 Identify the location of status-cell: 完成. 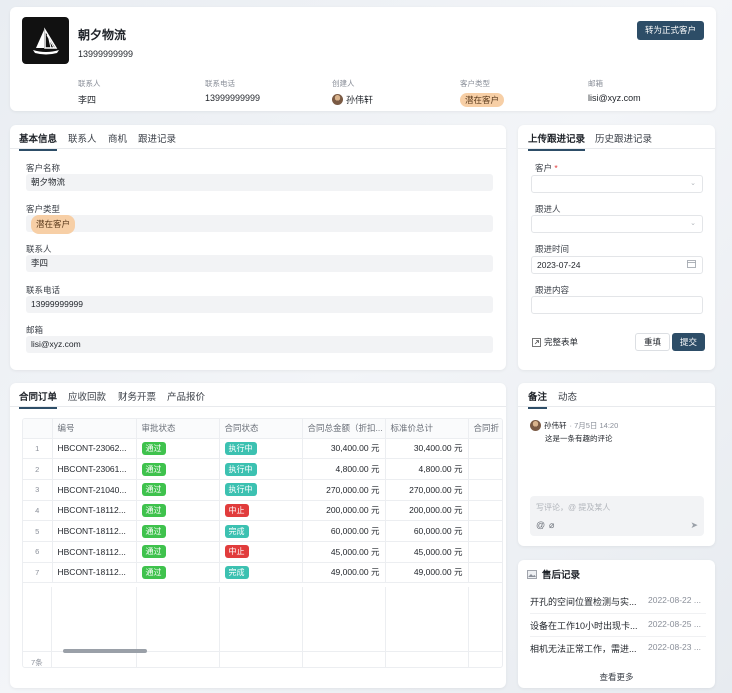
(261, 531).